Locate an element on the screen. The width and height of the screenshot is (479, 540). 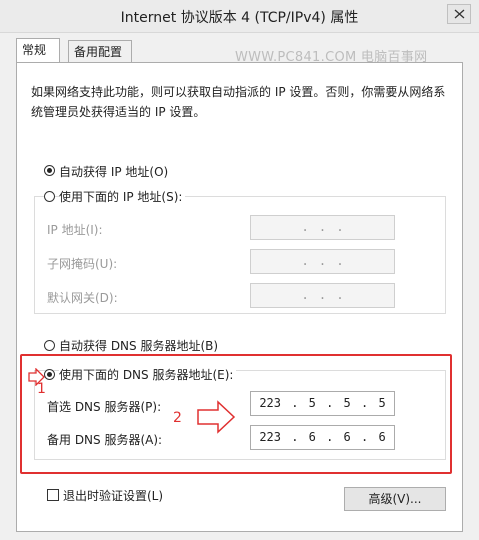
radio-manual-dns-label: 使用下面的 DNS 服务器地址(E): is located at coordinates (148, 374).